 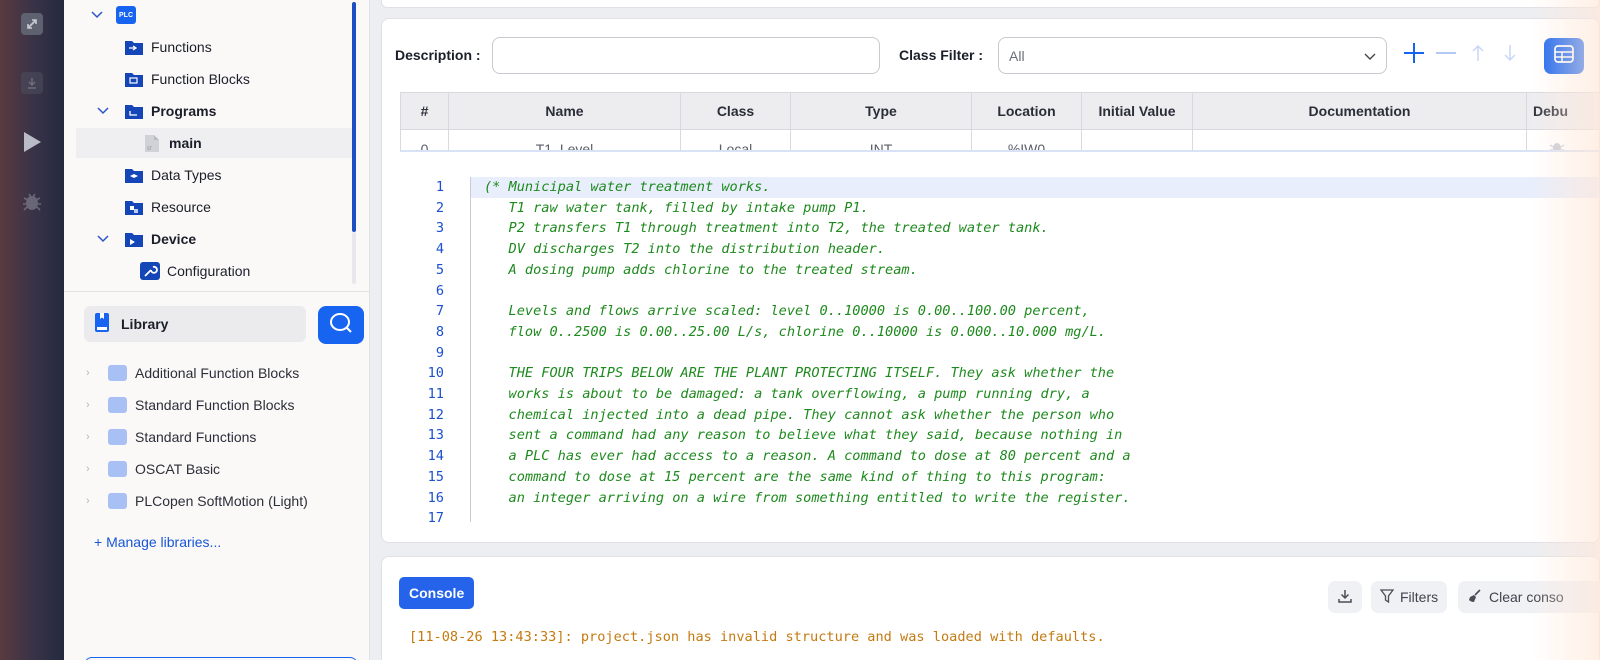 I want to click on debug-toggle, so click(x=1563, y=140).